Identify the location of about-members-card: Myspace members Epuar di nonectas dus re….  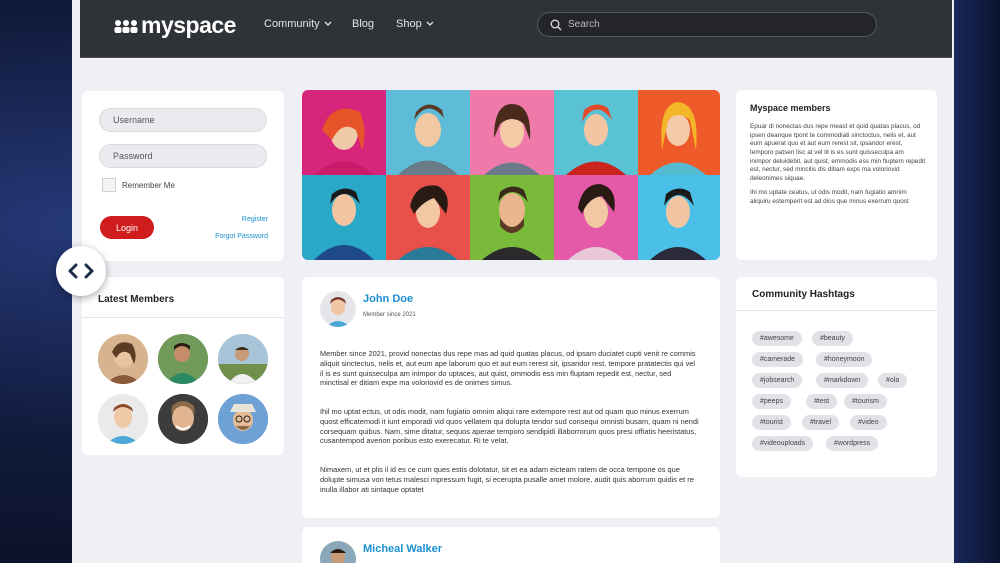
(836, 175).